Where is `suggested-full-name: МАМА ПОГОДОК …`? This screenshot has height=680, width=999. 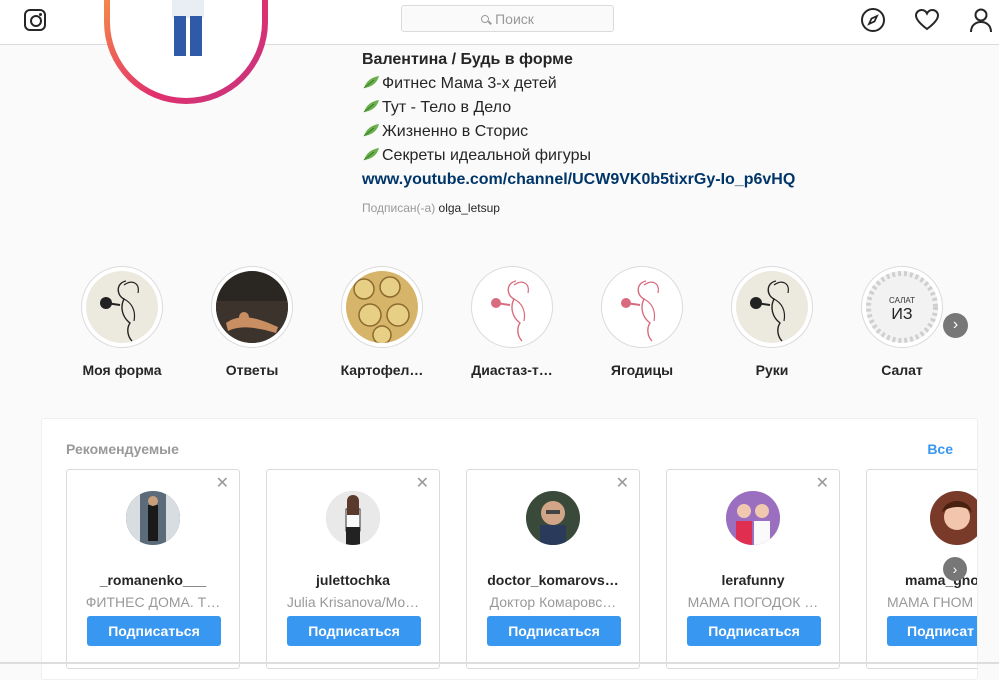 suggested-full-name: МАМА ПОГОДОК … is located at coordinates (753, 602).